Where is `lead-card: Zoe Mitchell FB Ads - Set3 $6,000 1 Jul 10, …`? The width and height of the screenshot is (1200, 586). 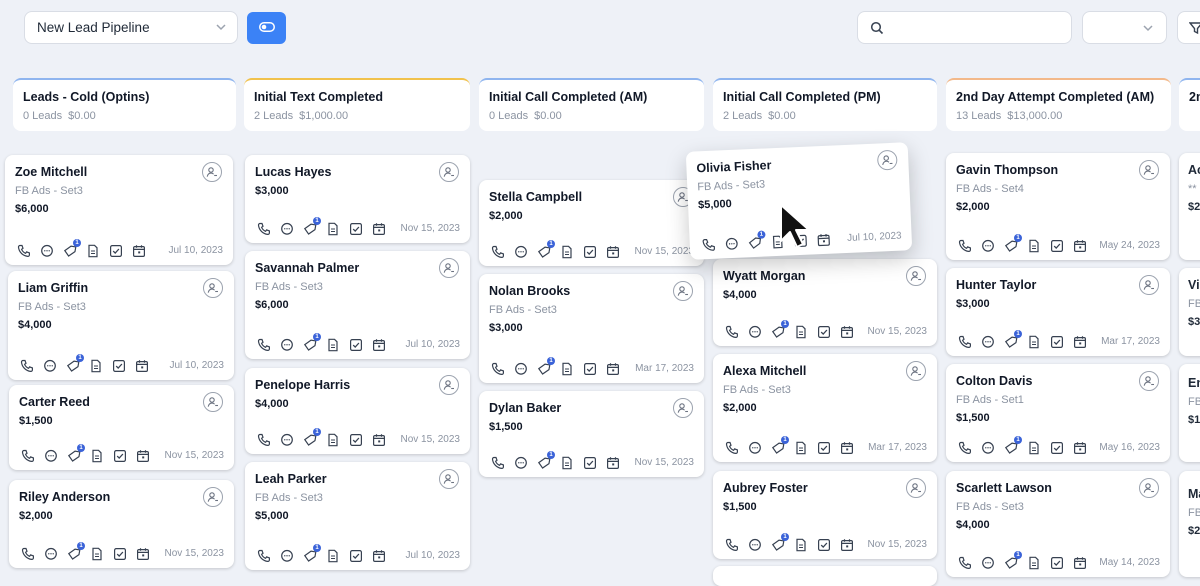
lead-card: Zoe Mitchell FB Ads - Set3 $6,000 1 Jul 10, … is located at coordinates (119, 210).